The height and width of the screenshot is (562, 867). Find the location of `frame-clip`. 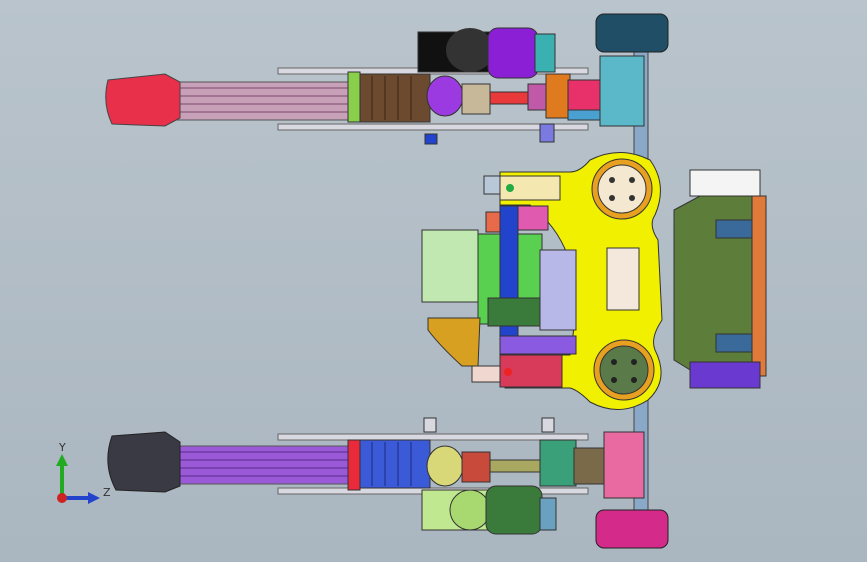

frame-clip is located at coordinates (492, 185).